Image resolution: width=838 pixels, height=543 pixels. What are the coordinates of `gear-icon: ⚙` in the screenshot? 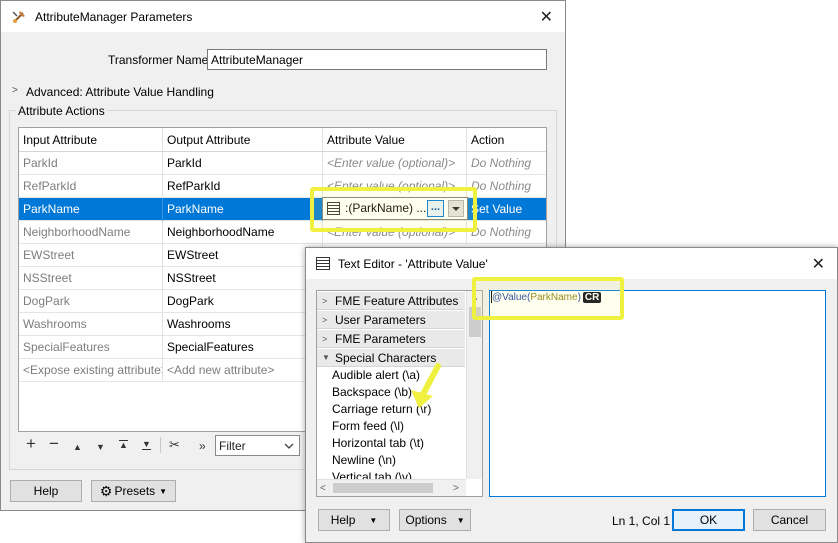 It's located at (106, 490).